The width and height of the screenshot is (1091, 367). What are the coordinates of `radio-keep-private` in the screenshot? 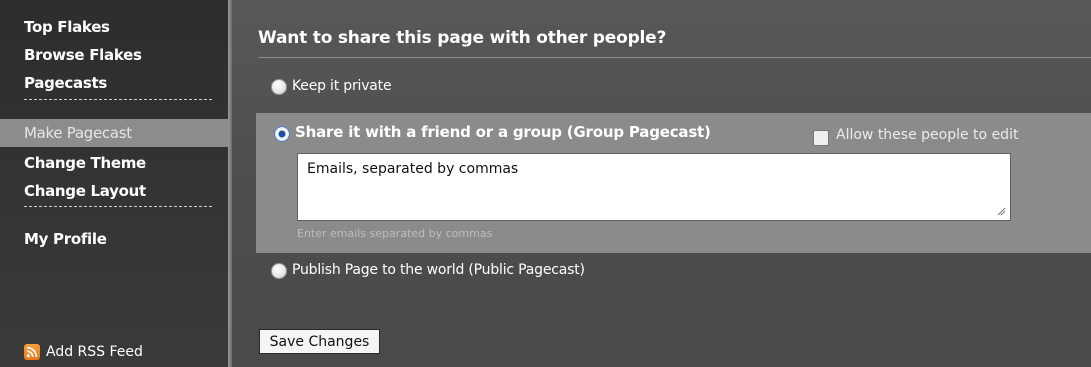 It's located at (279, 87).